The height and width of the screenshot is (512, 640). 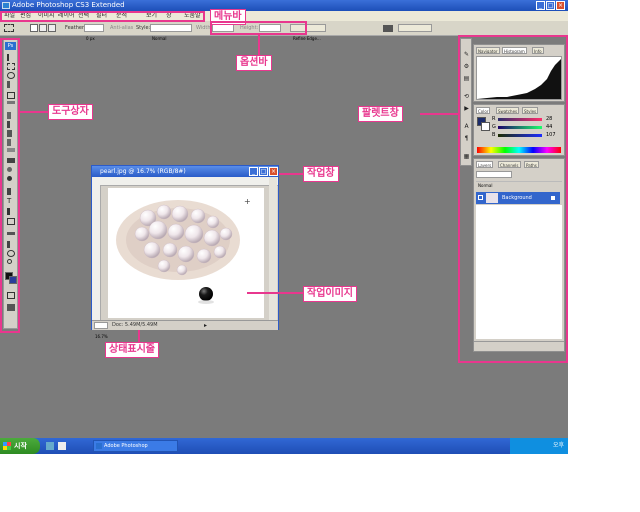 What do you see at coordinates (75, 28) in the screenshot?
I see `feather-label: Feather:` at bounding box center [75, 28].